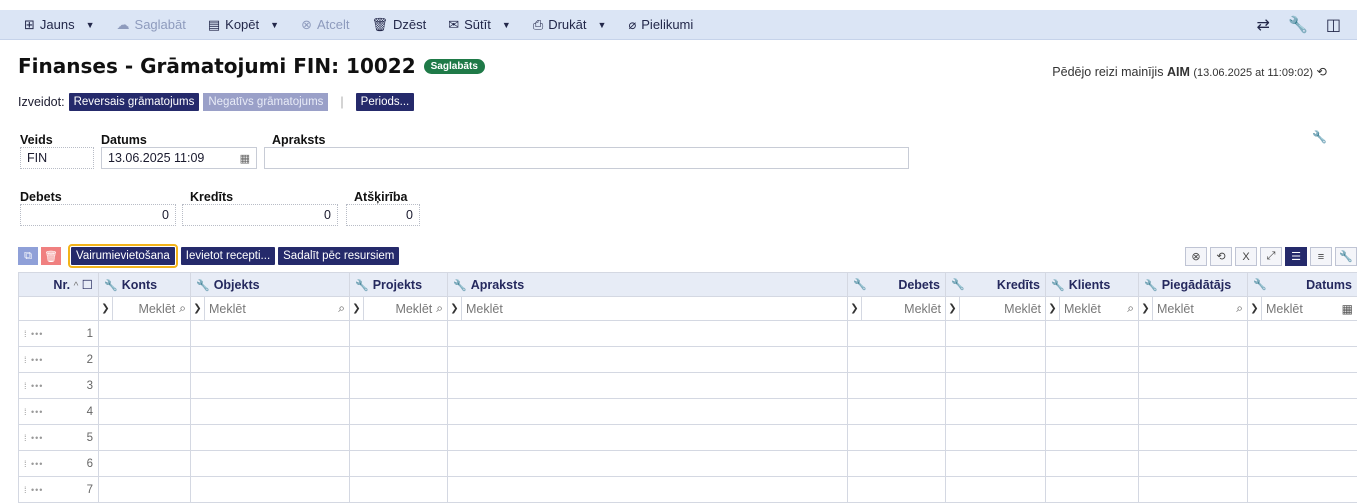 This screenshot has width=1357, height=503. What do you see at coordinates (1302, 285) in the screenshot?
I see `col-date: 🔧Datums` at bounding box center [1302, 285].